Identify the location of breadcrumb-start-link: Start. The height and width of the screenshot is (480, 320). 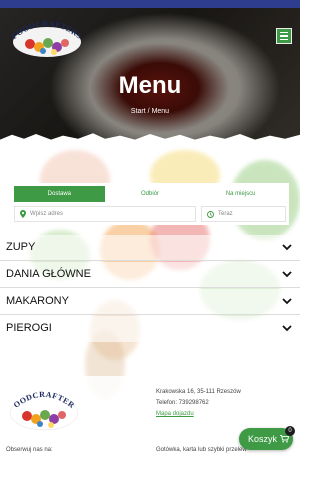
(138, 111).